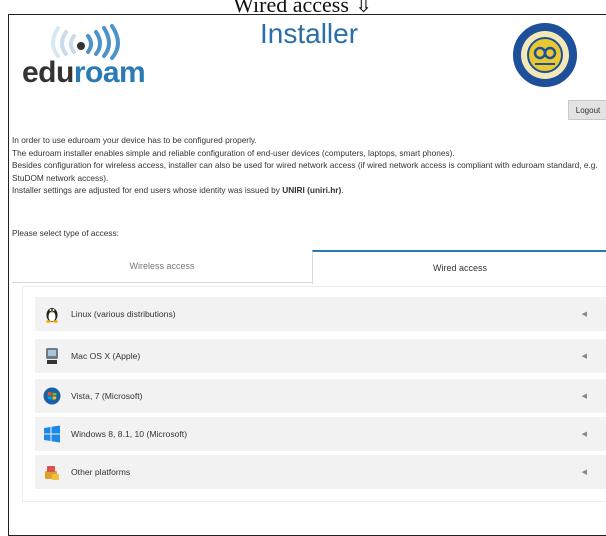 The image size is (606, 536). I want to click on eduroam-wordmark: eduroam, so click(84, 73).